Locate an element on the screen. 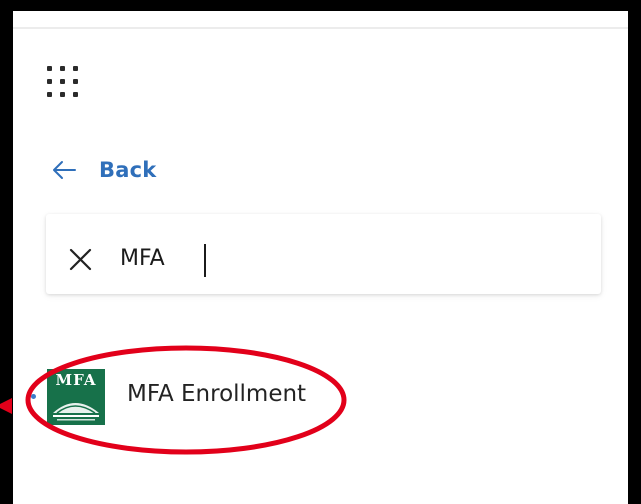 The width and height of the screenshot is (641, 504). close-icon is located at coordinates (80, 259).